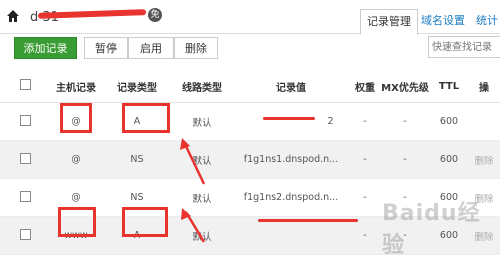 The width and height of the screenshot is (500, 259). What do you see at coordinates (250, 33) in the screenshot?
I see `tabs-divider` at bounding box center [250, 33].